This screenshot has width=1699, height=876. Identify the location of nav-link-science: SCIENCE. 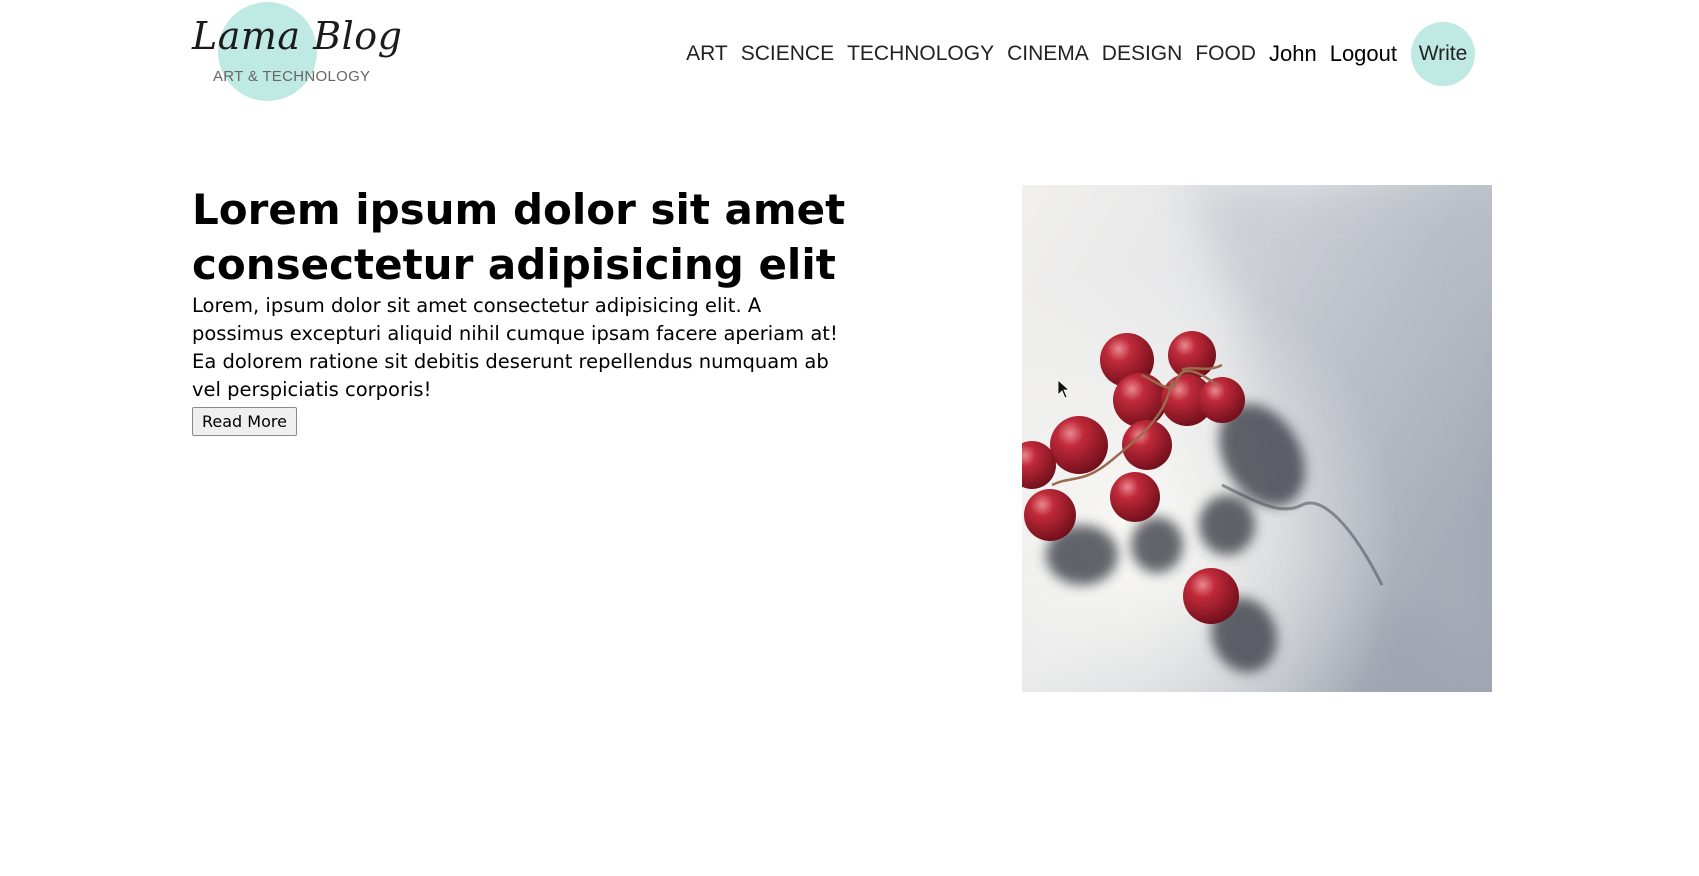
(787, 54).